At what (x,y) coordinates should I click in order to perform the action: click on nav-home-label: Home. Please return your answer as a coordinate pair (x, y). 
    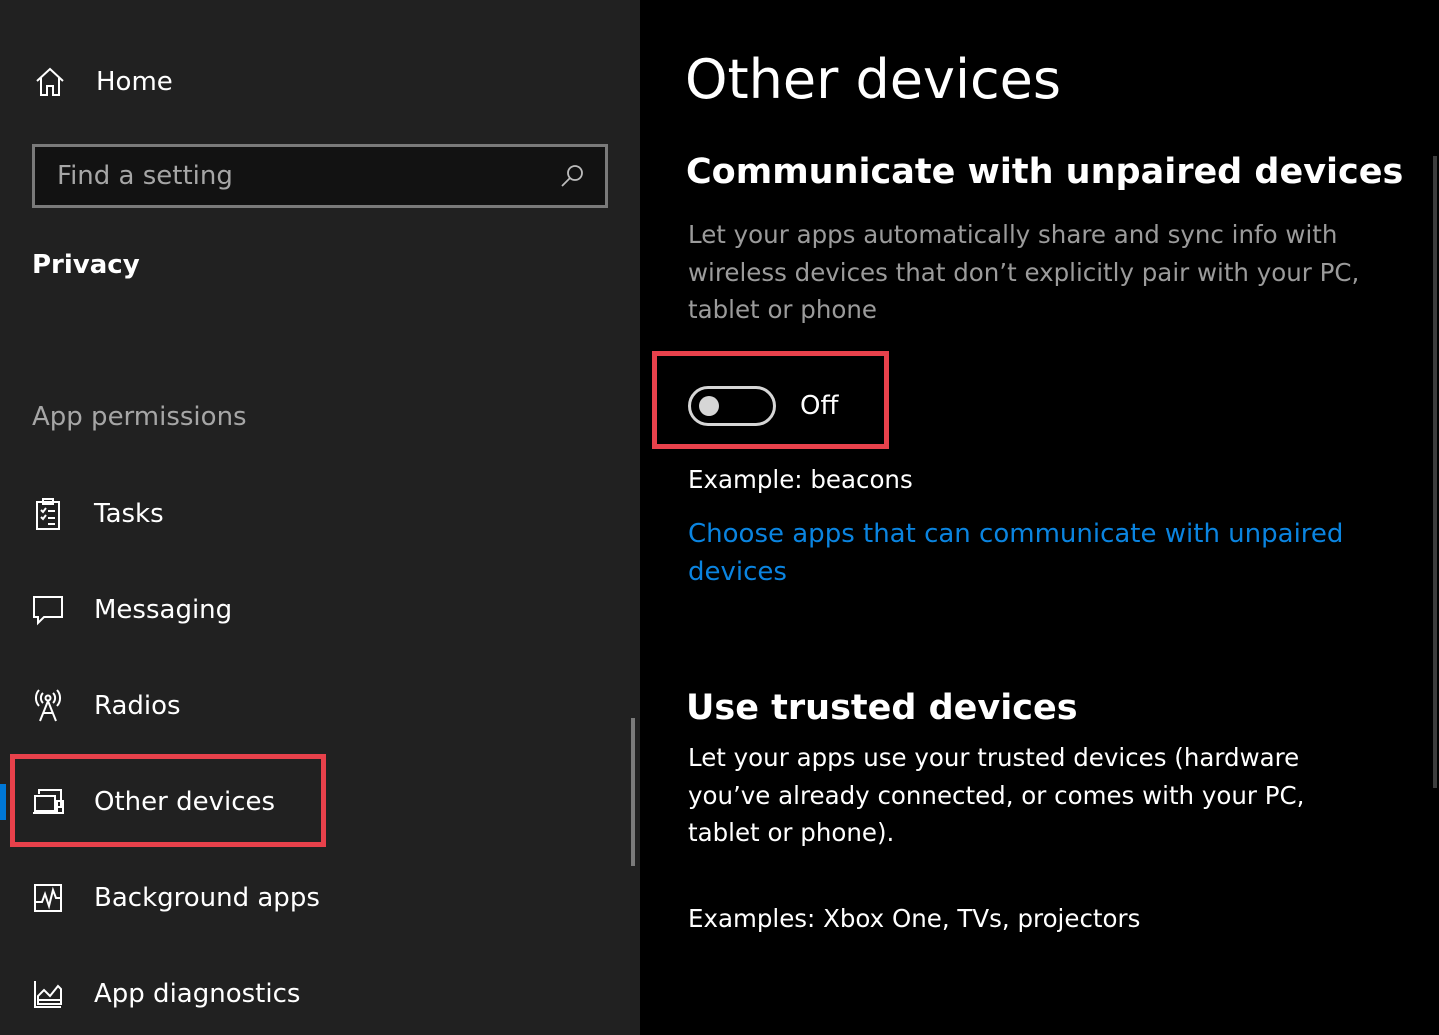
    Looking at the image, I should click on (134, 82).